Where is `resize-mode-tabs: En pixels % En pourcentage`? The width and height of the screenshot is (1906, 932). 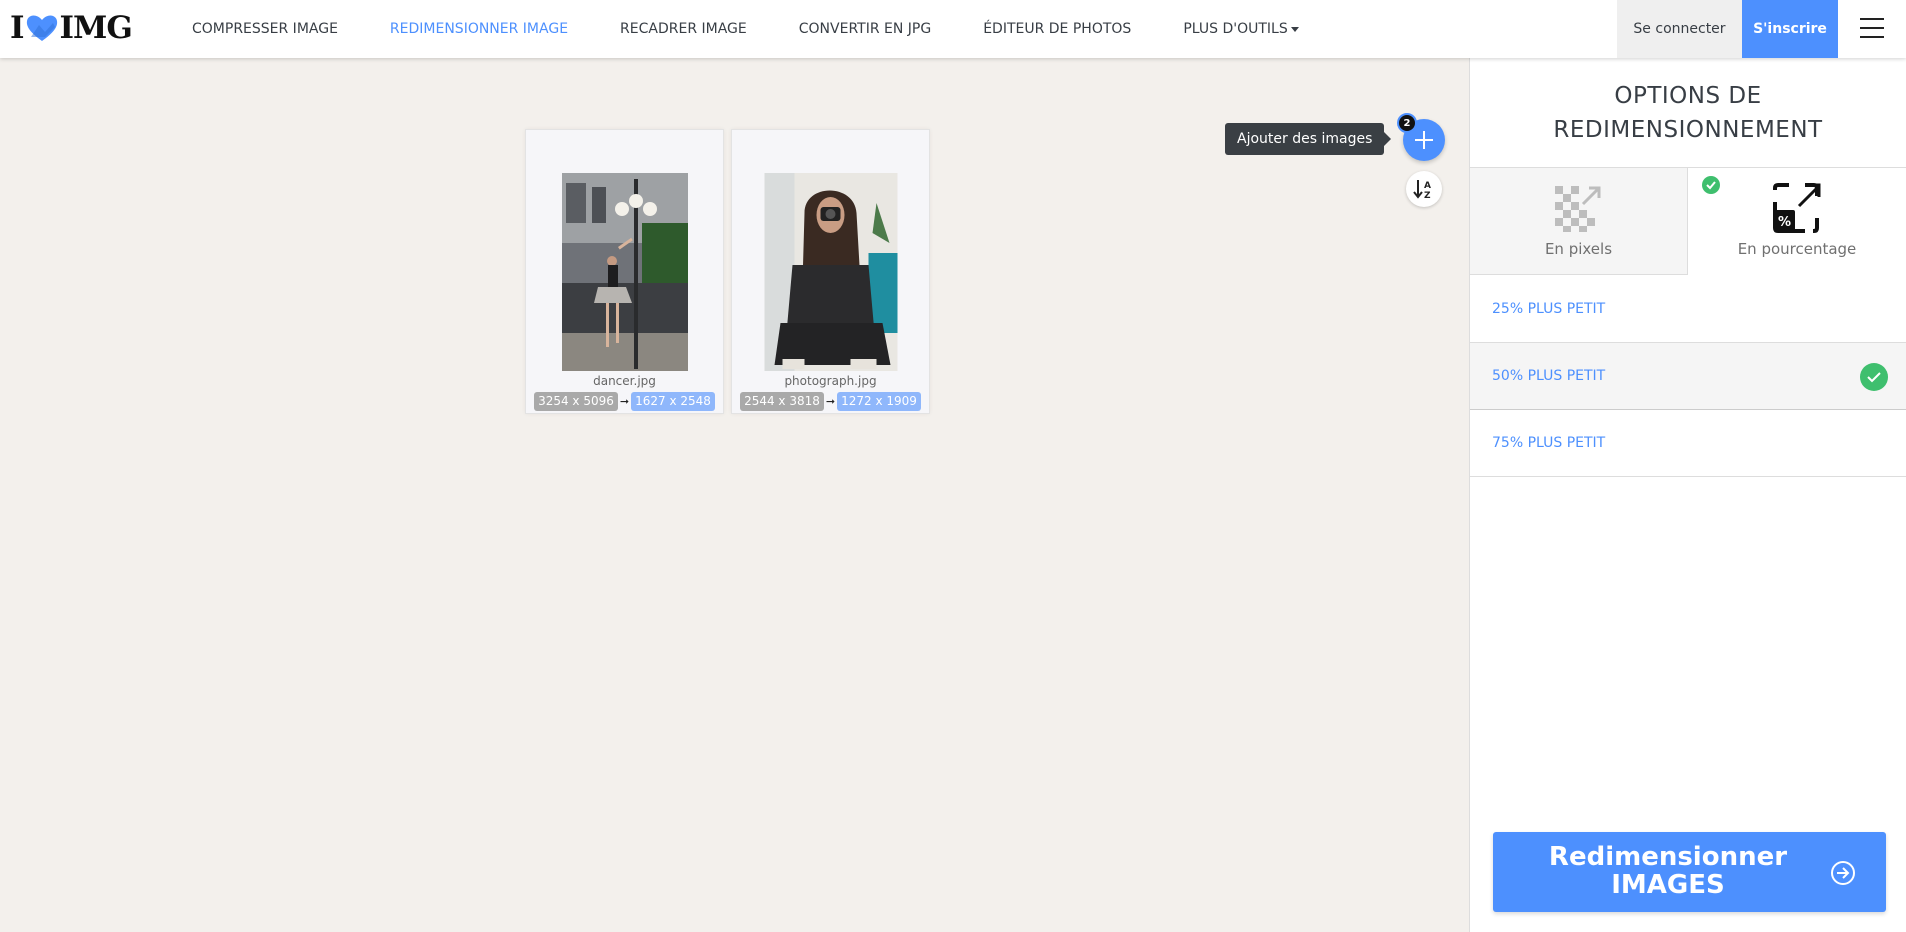 resize-mode-tabs: En pixels % En pourcentage is located at coordinates (1688, 221).